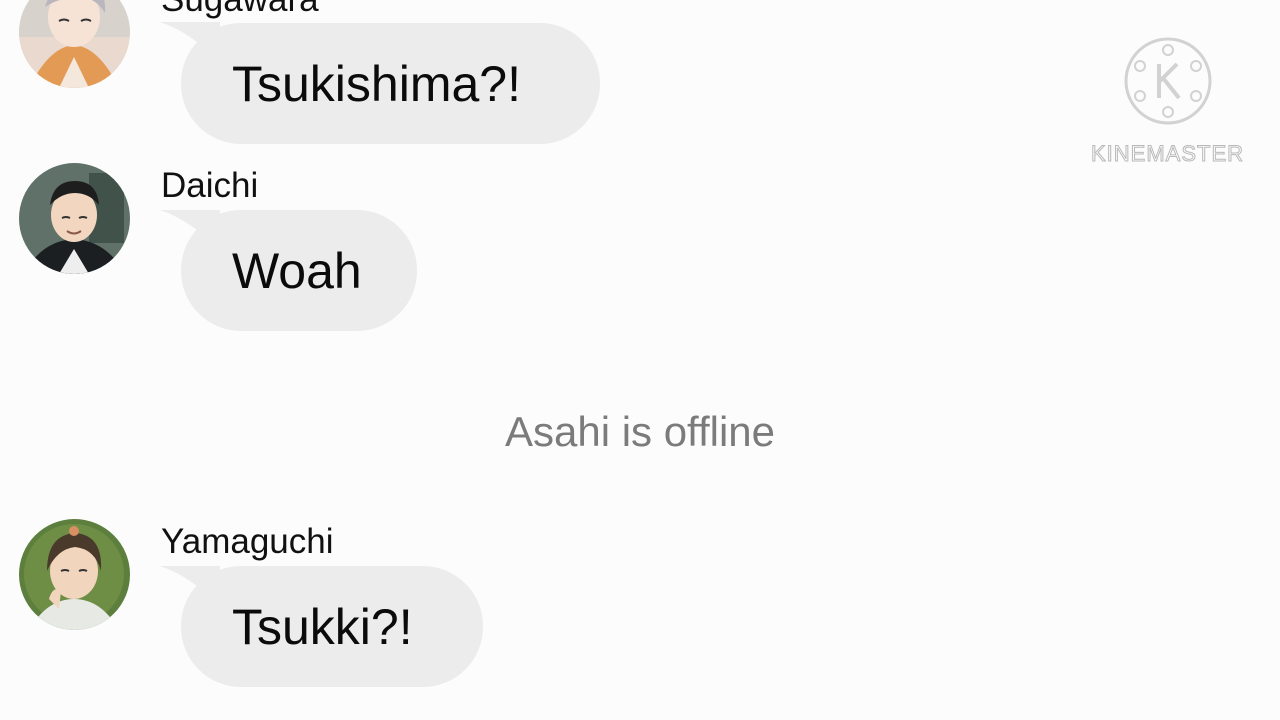 The image size is (1280, 720). I want to click on message-text: Tsukki?!, so click(322, 626).